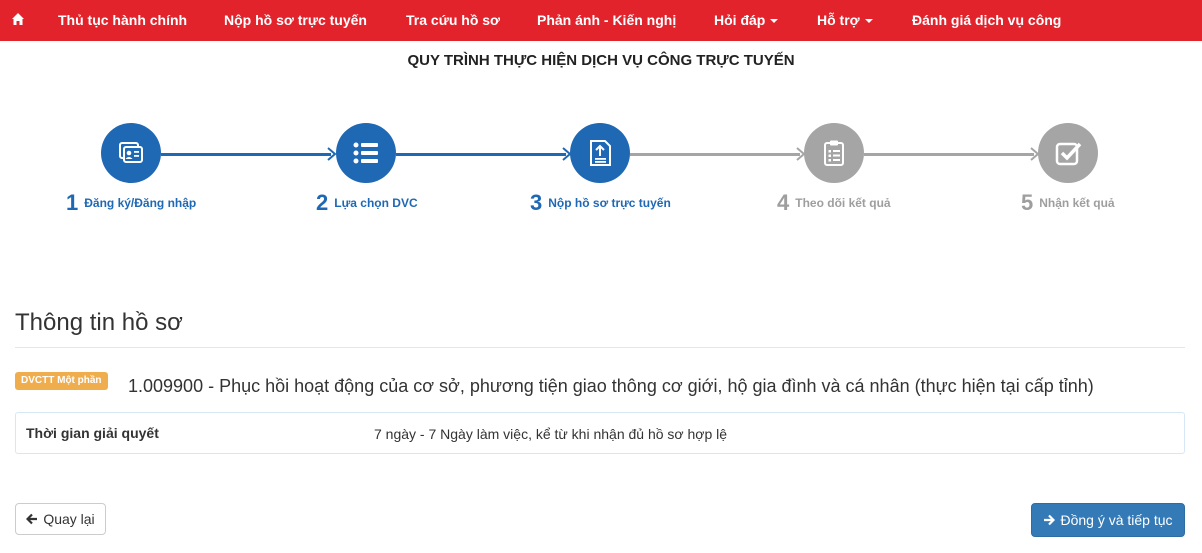 The width and height of the screenshot is (1202, 553). What do you see at coordinates (1116, 520) in the screenshot?
I see `agree-continue-button-label: Đồng ý và tiếp tục` at bounding box center [1116, 520].